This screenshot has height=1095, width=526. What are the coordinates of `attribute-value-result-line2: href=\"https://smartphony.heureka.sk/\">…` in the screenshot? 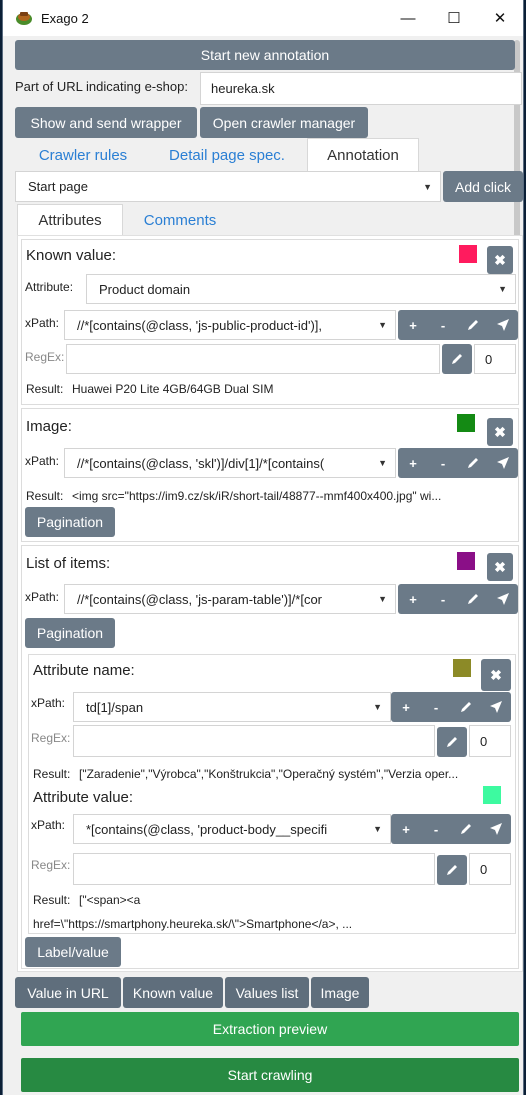 It's located at (193, 924).